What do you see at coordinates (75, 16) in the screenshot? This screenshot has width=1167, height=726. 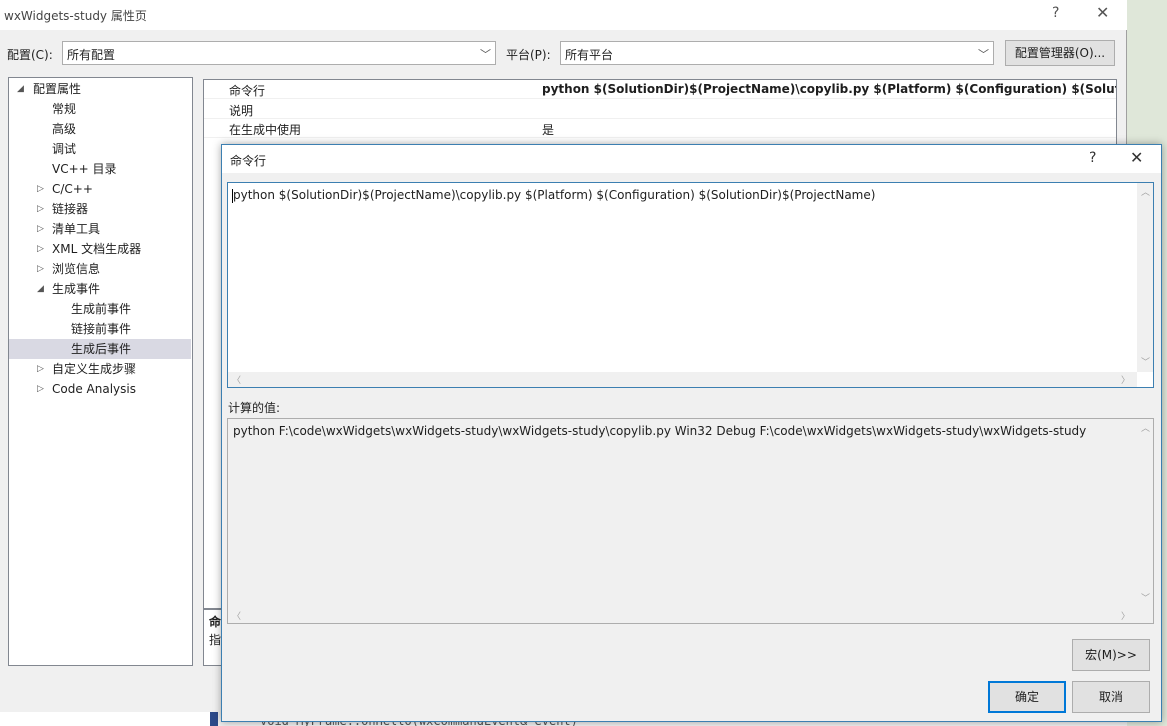 I see `window-title: wxWidgets-study 属性页` at bounding box center [75, 16].